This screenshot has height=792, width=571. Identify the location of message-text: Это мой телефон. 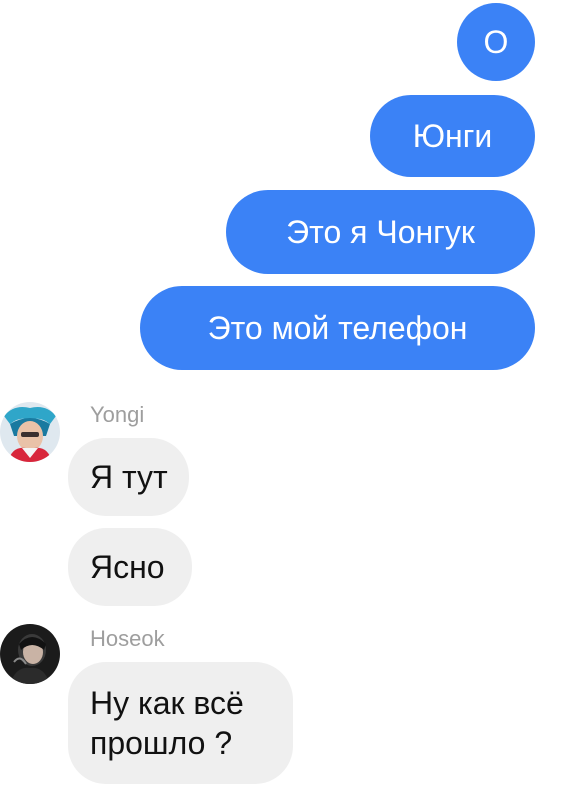
(337, 328).